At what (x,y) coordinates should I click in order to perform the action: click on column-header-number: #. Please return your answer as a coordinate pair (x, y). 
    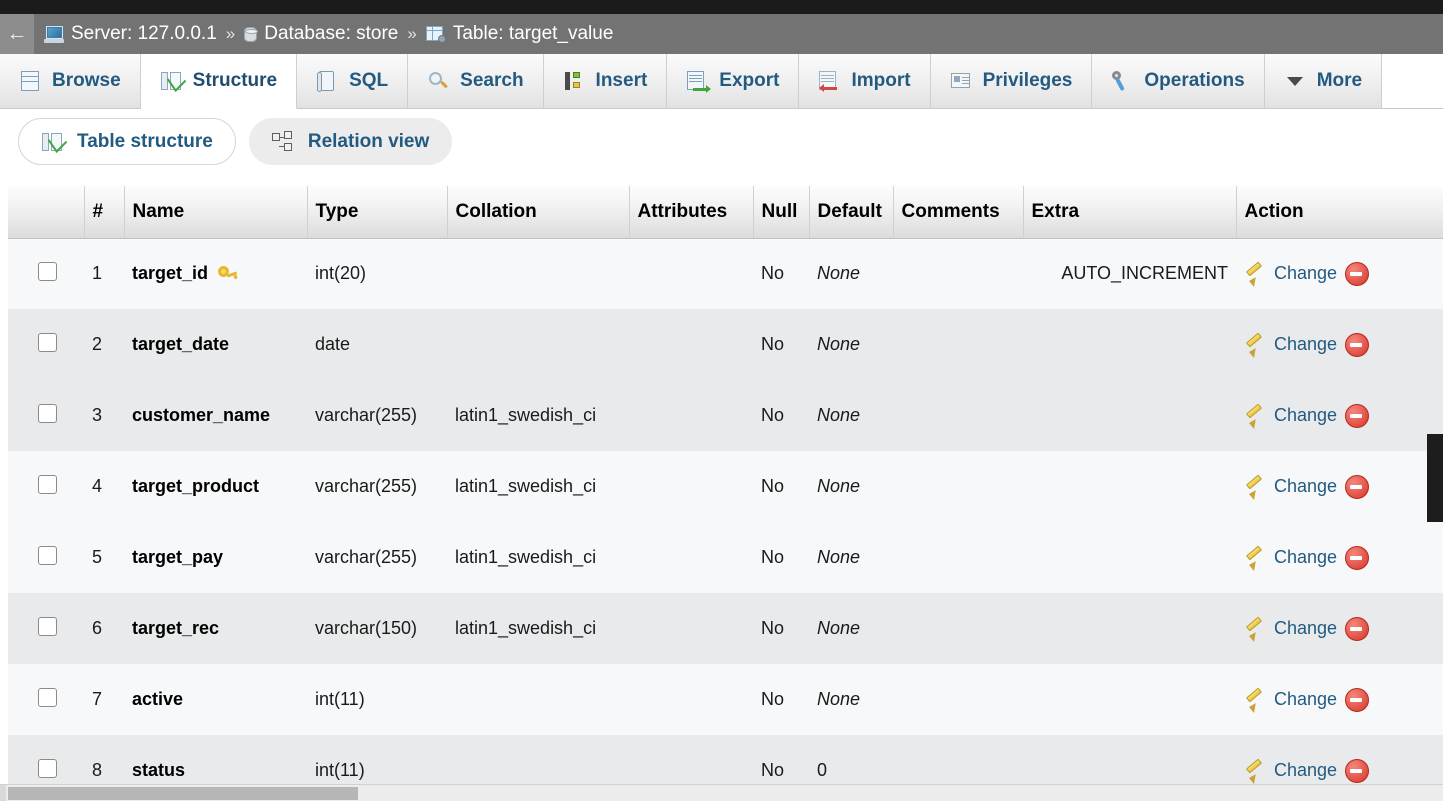
    Looking at the image, I should click on (104, 212).